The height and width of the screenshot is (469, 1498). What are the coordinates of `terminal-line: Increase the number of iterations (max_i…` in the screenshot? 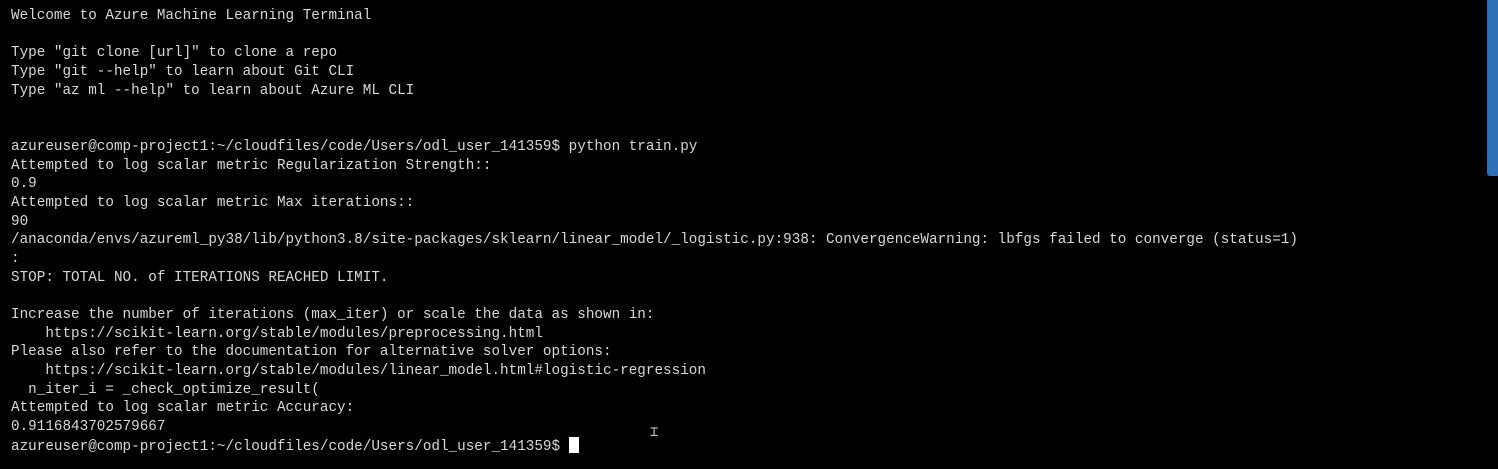 It's located at (333, 315).